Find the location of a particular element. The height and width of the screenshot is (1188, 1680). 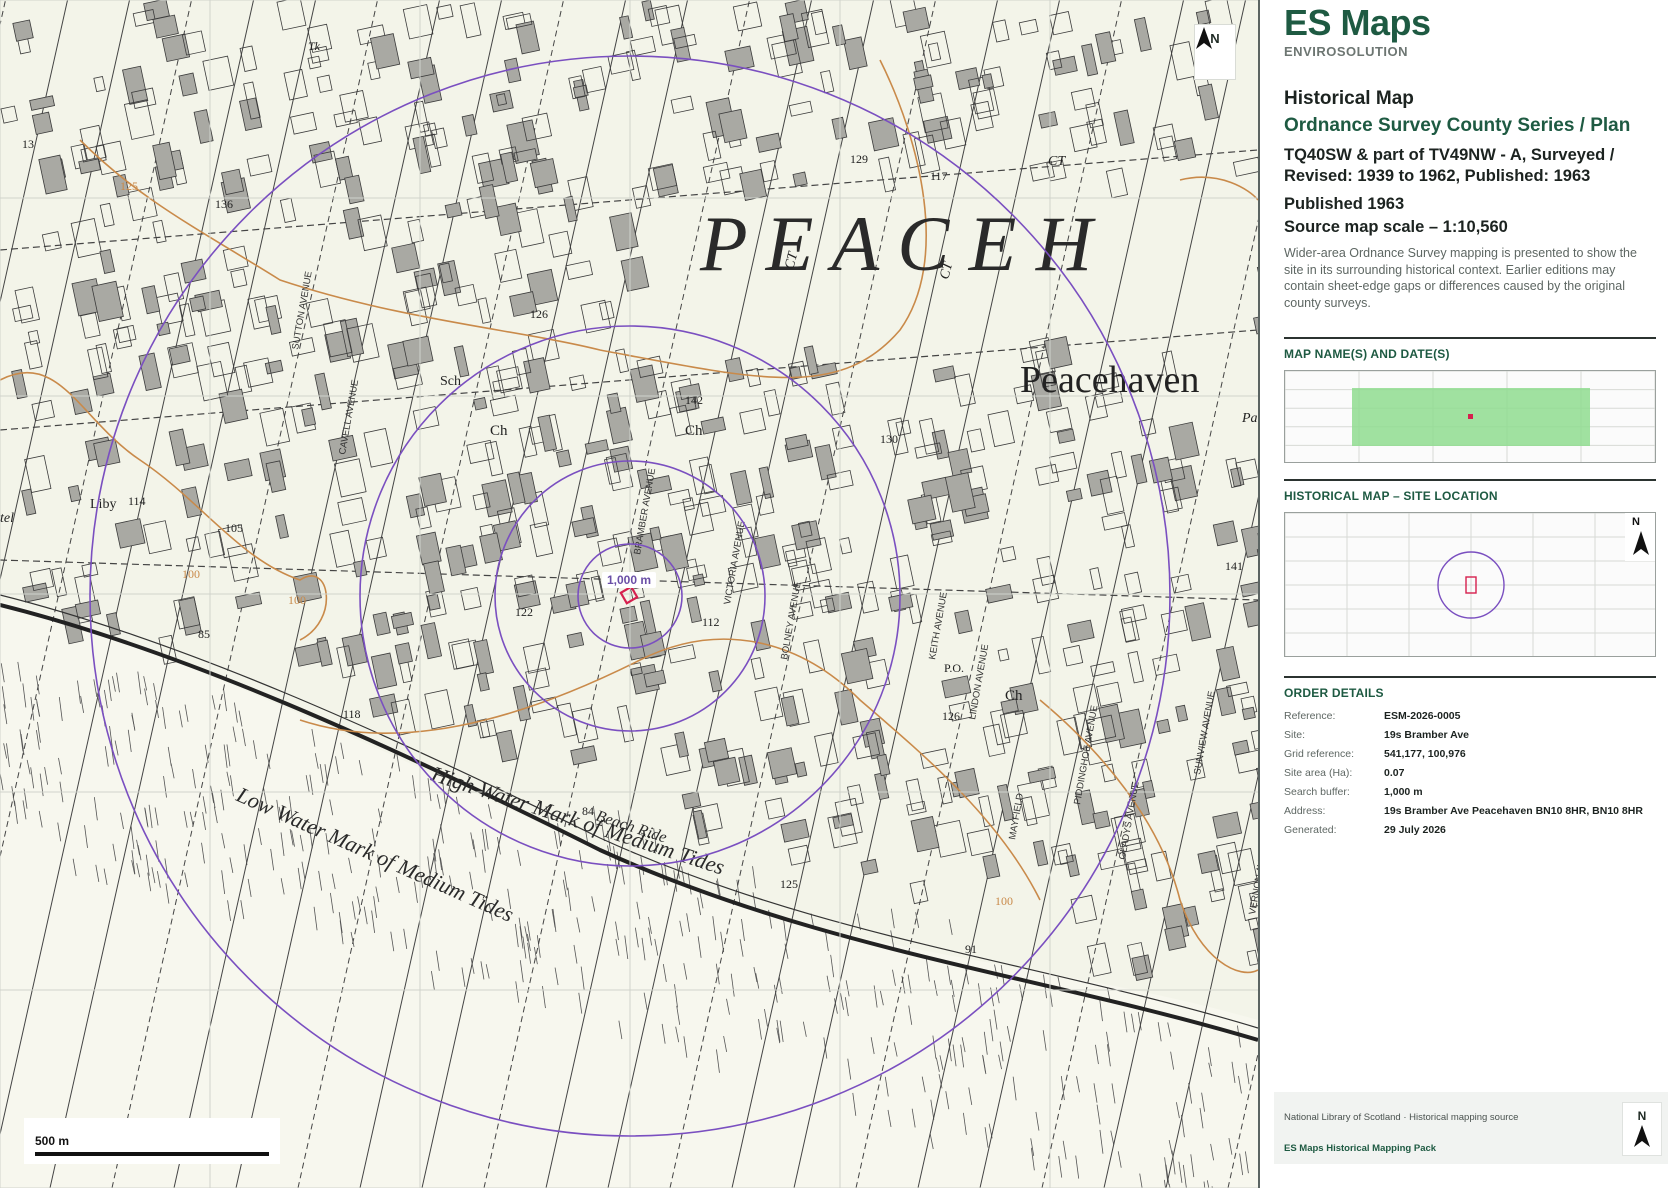

order-key: Address: is located at coordinates (1305, 811).